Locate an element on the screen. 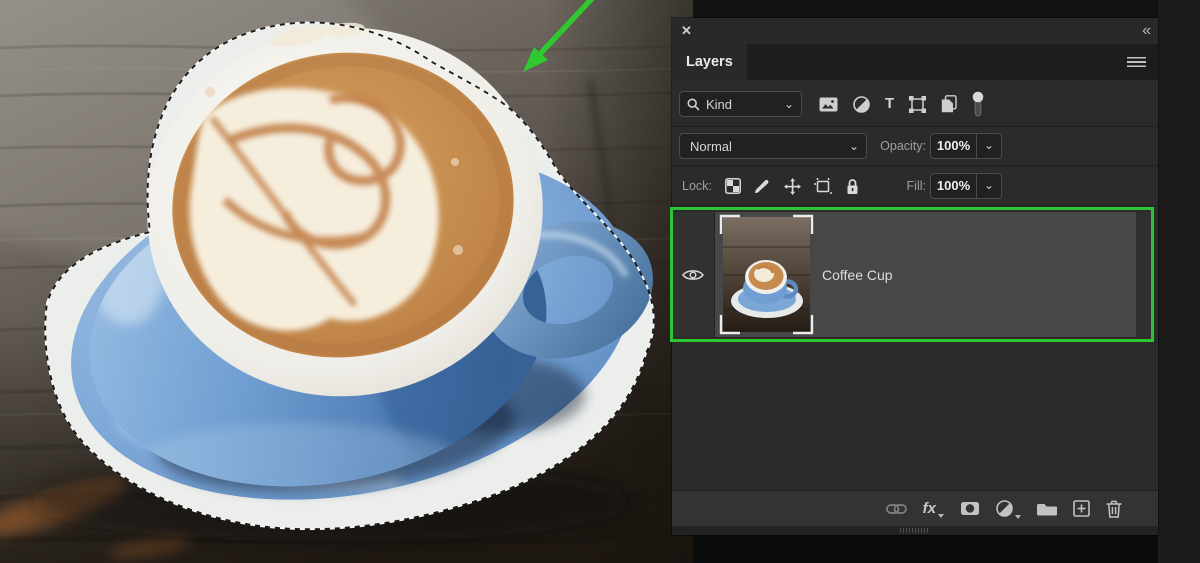 This screenshot has width=1200, height=563. opacity-field: 100% ⌄ is located at coordinates (966, 146).